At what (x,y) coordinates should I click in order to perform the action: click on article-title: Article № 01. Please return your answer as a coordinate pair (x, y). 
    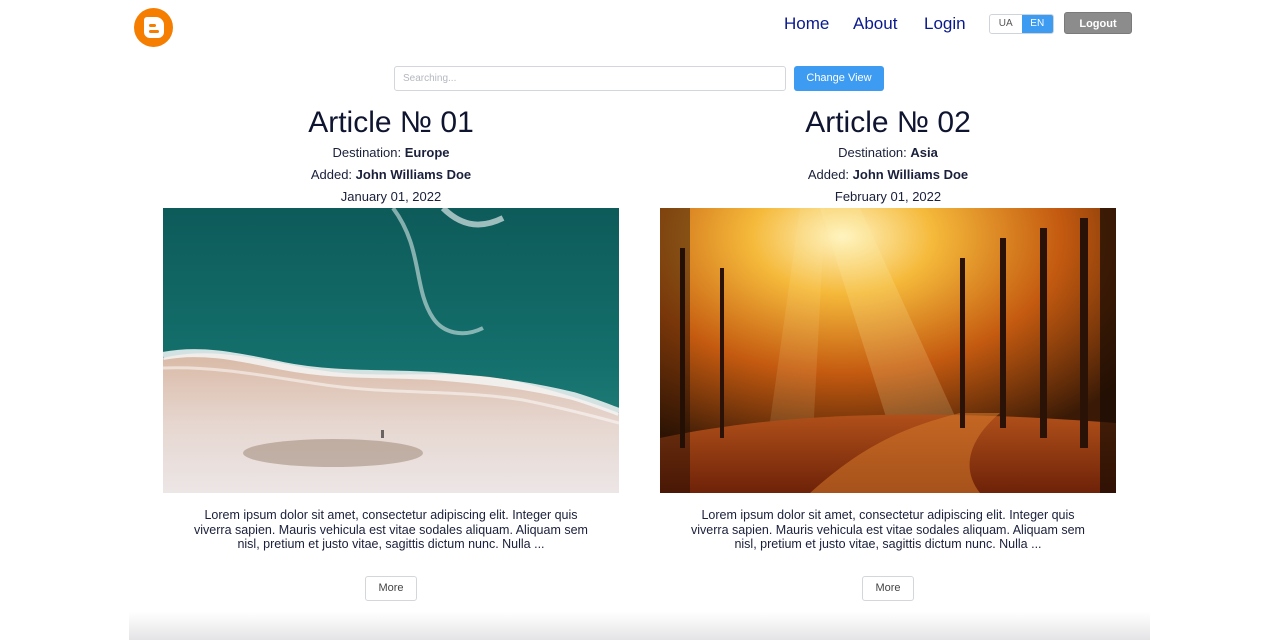
    Looking at the image, I should click on (391, 122).